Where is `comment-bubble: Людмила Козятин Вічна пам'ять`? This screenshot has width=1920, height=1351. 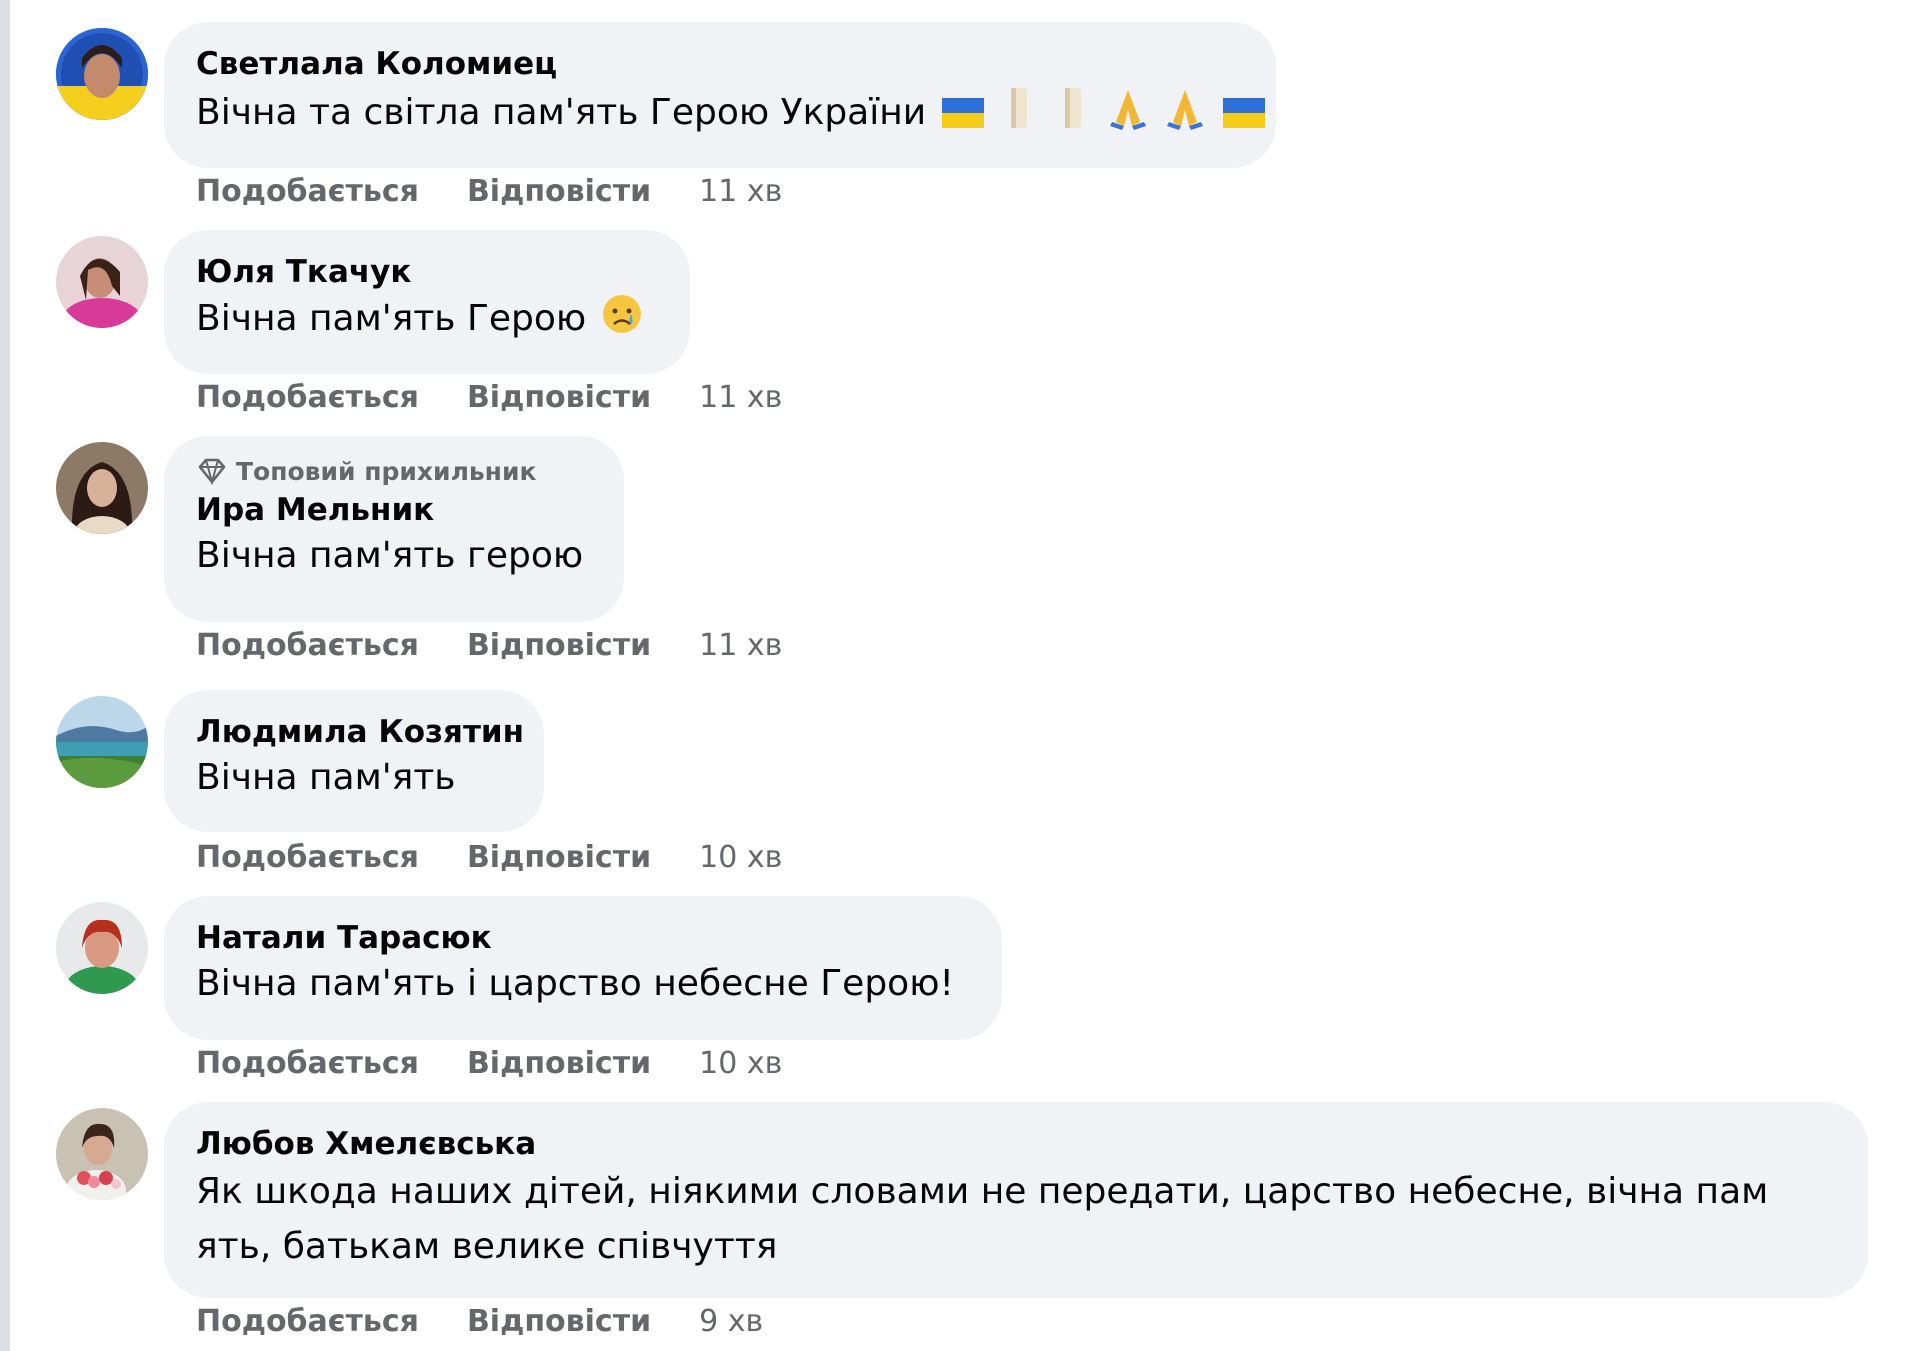 comment-bubble: Людмила Козятин Вічна пам'ять is located at coordinates (354, 761).